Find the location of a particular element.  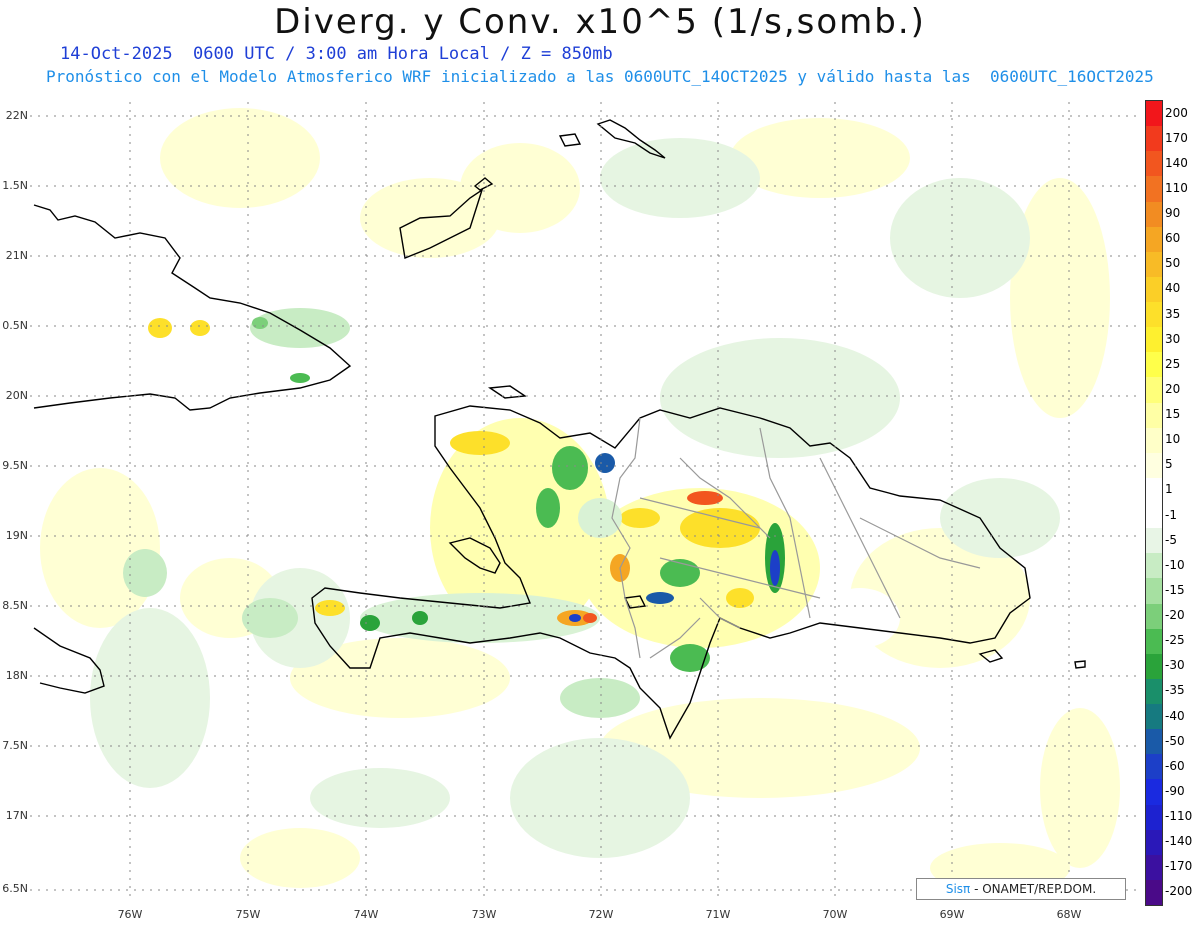

colorbar-label: 90 is located at coordinates (1173, 213).